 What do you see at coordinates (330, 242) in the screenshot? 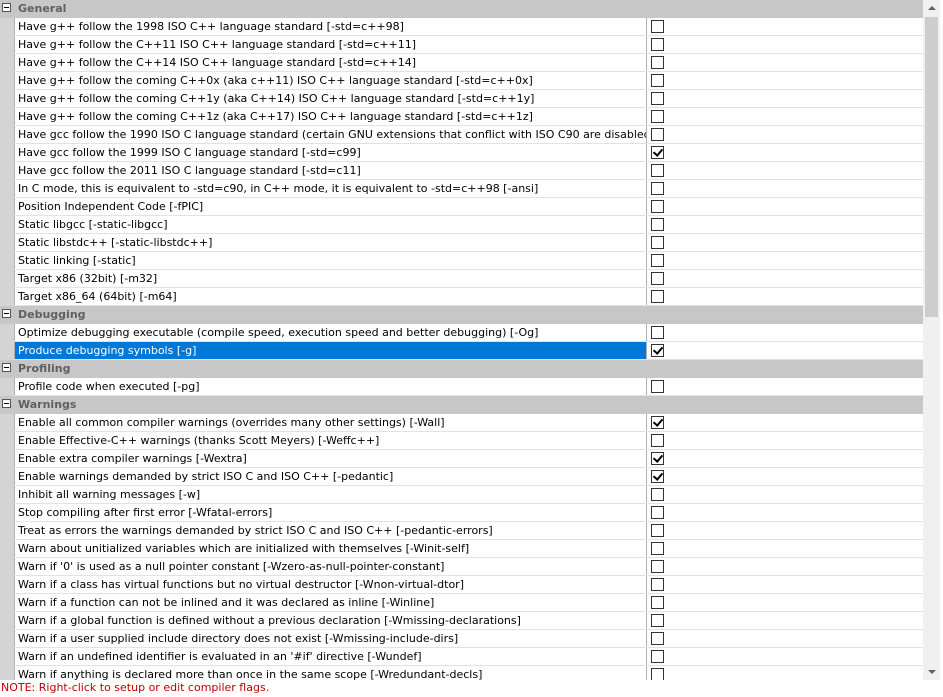
I see `flag-description: Static libstdc++ [-static-libstdc++]` at bounding box center [330, 242].